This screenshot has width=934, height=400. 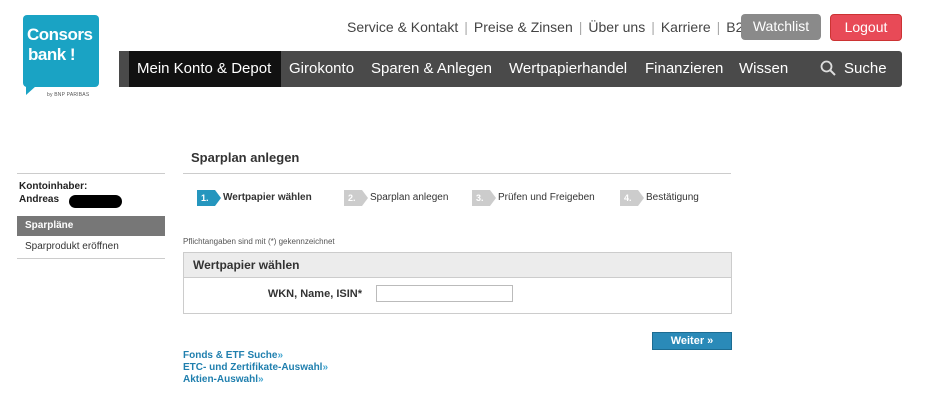 What do you see at coordinates (246, 265) in the screenshot?
I see `panel-title: Wertpapier wählen` at bounding box center [246, 265].